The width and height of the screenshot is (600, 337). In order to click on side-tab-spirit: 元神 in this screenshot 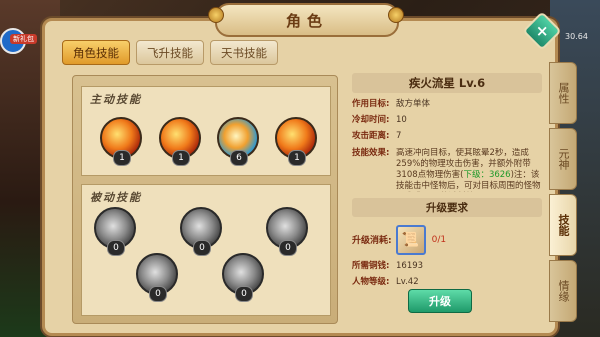, I will do `click(563, 159)`.